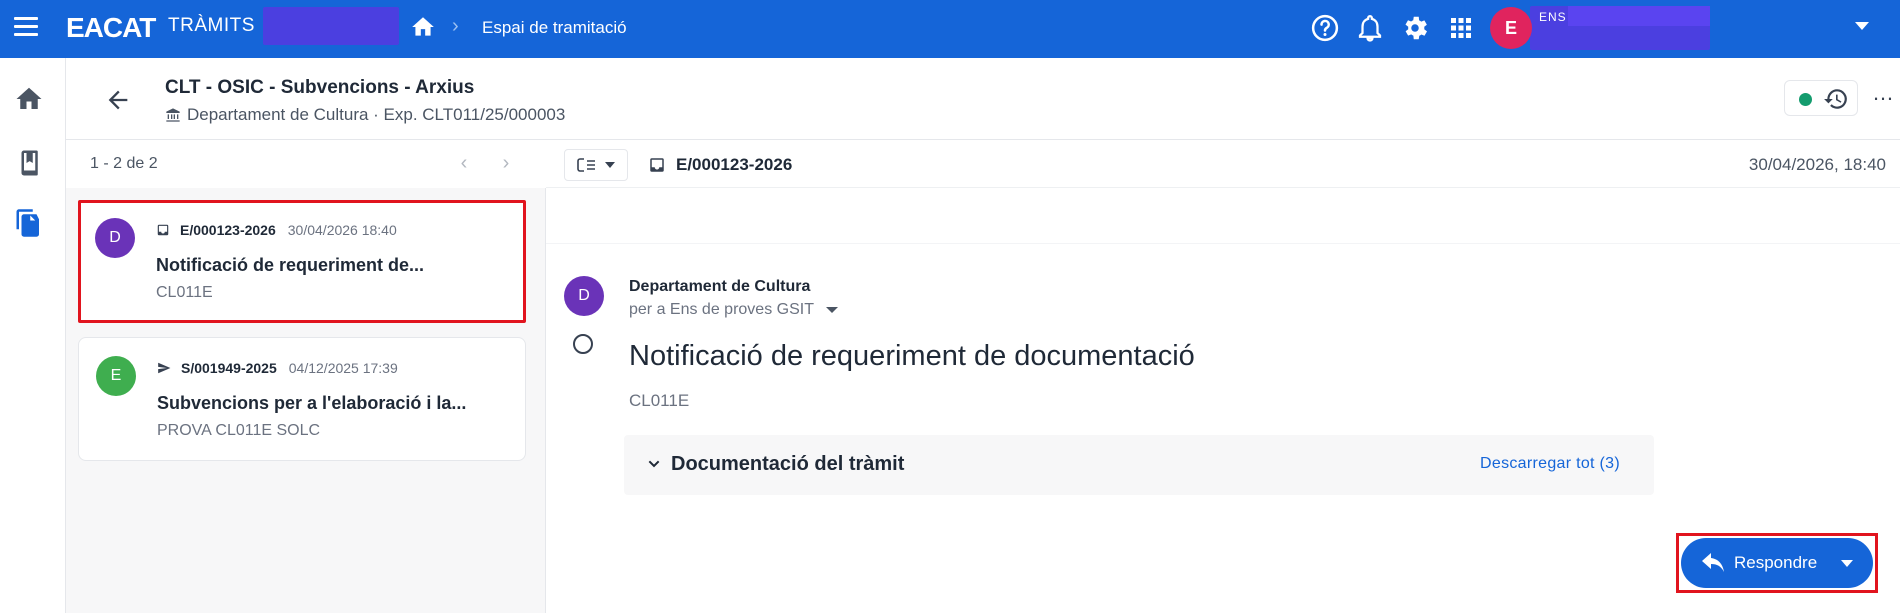 The width and height of the screenshot is (1900, 613). Describe the element at coordinates (173, 115) in the screenshot. I see `institution-icon` at that location.